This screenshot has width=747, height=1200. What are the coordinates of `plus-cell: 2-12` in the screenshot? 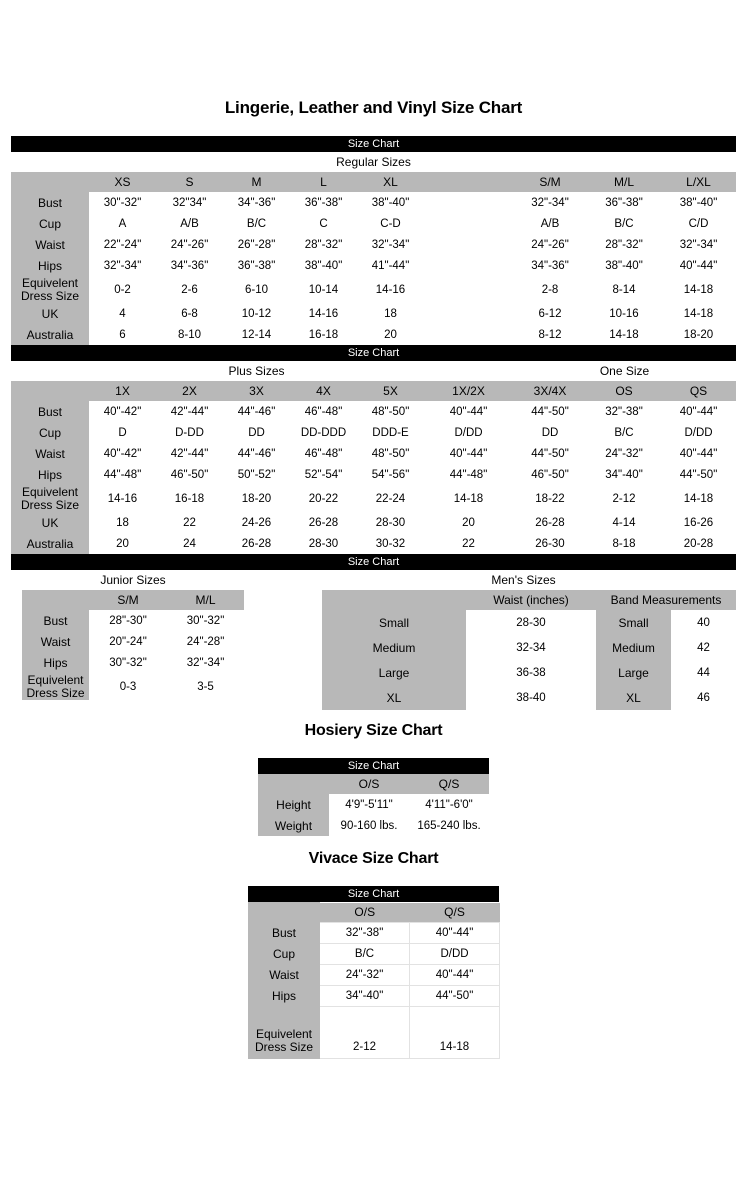 It's located at (624, 498).